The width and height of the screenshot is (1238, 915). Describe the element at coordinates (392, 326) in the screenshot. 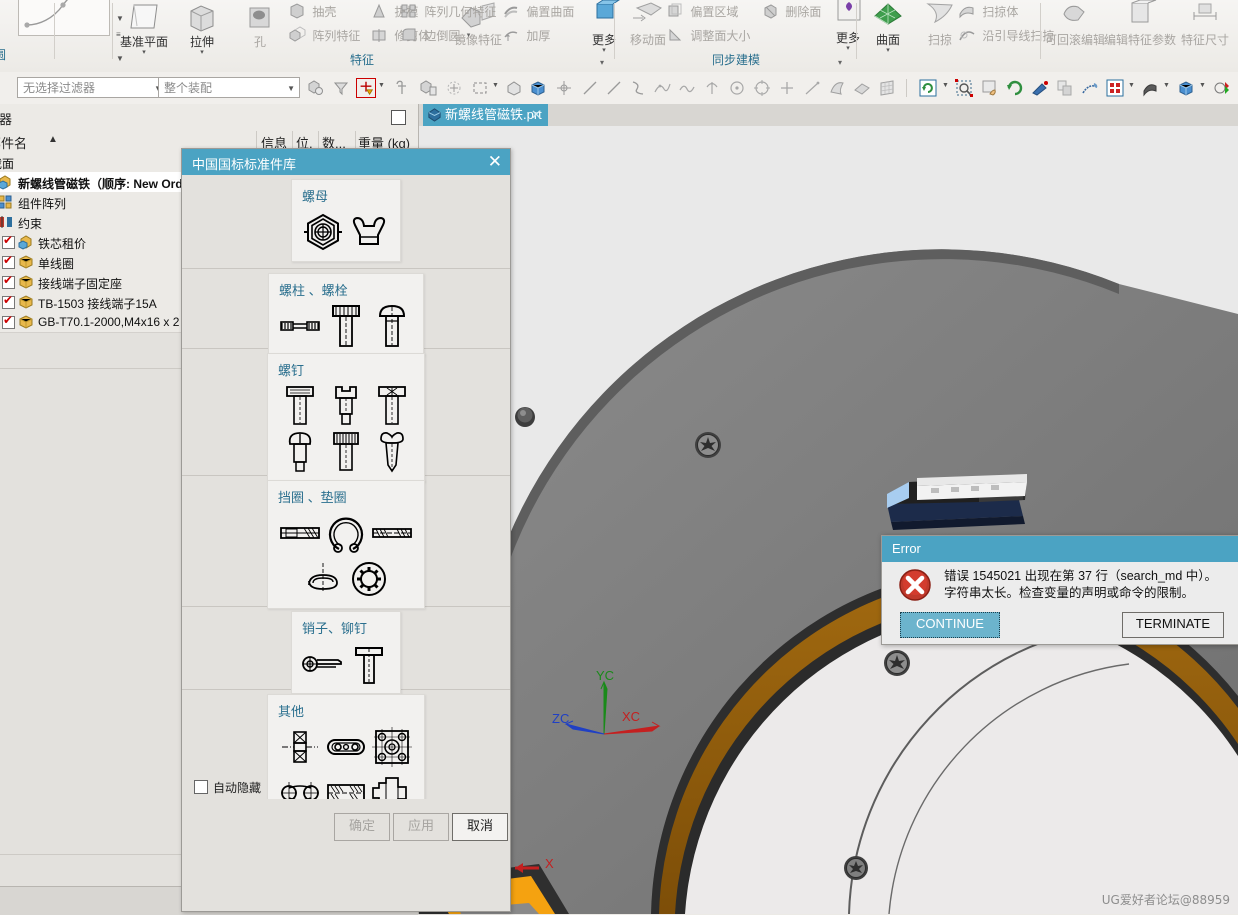

I see `round-head-bolt-icon` at that location.